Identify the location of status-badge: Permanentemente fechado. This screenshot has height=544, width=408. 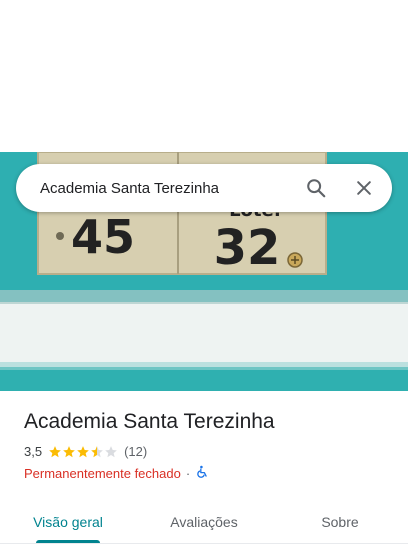
(102, 473).